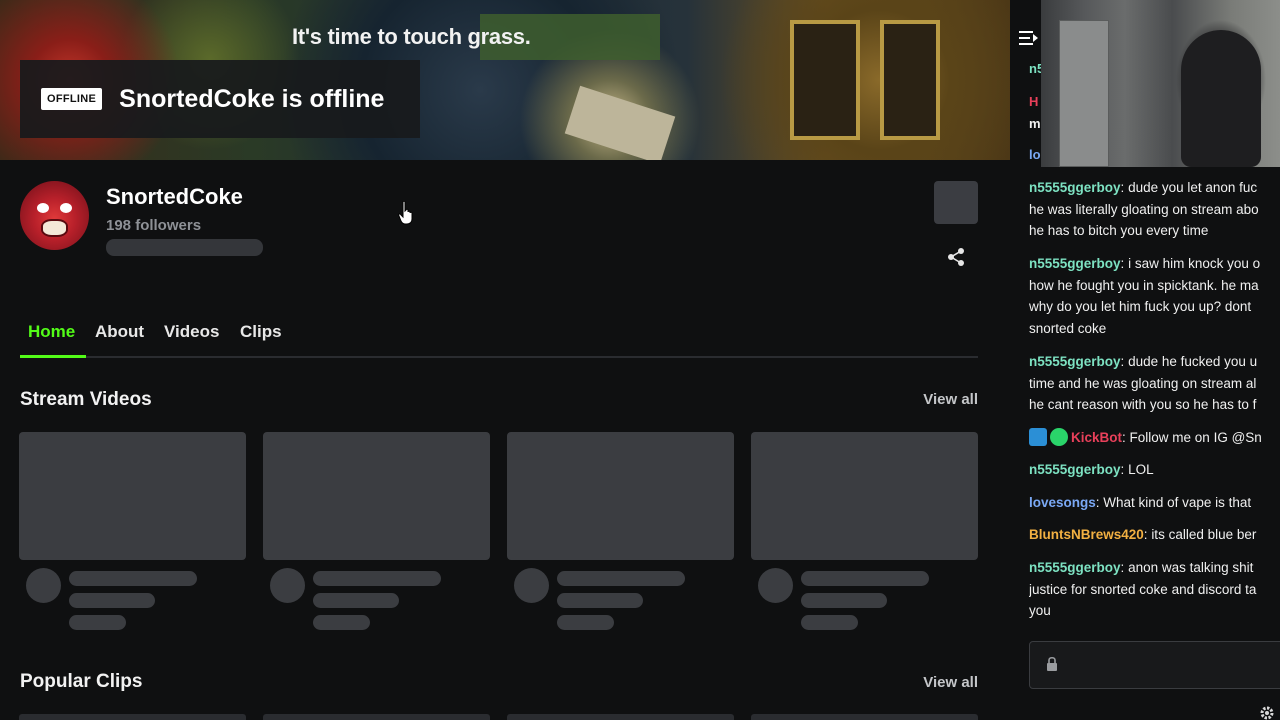 The image size is (1280, 720). I want to click on section-title-stream-videos: Stream Videos, so click(86, 399).